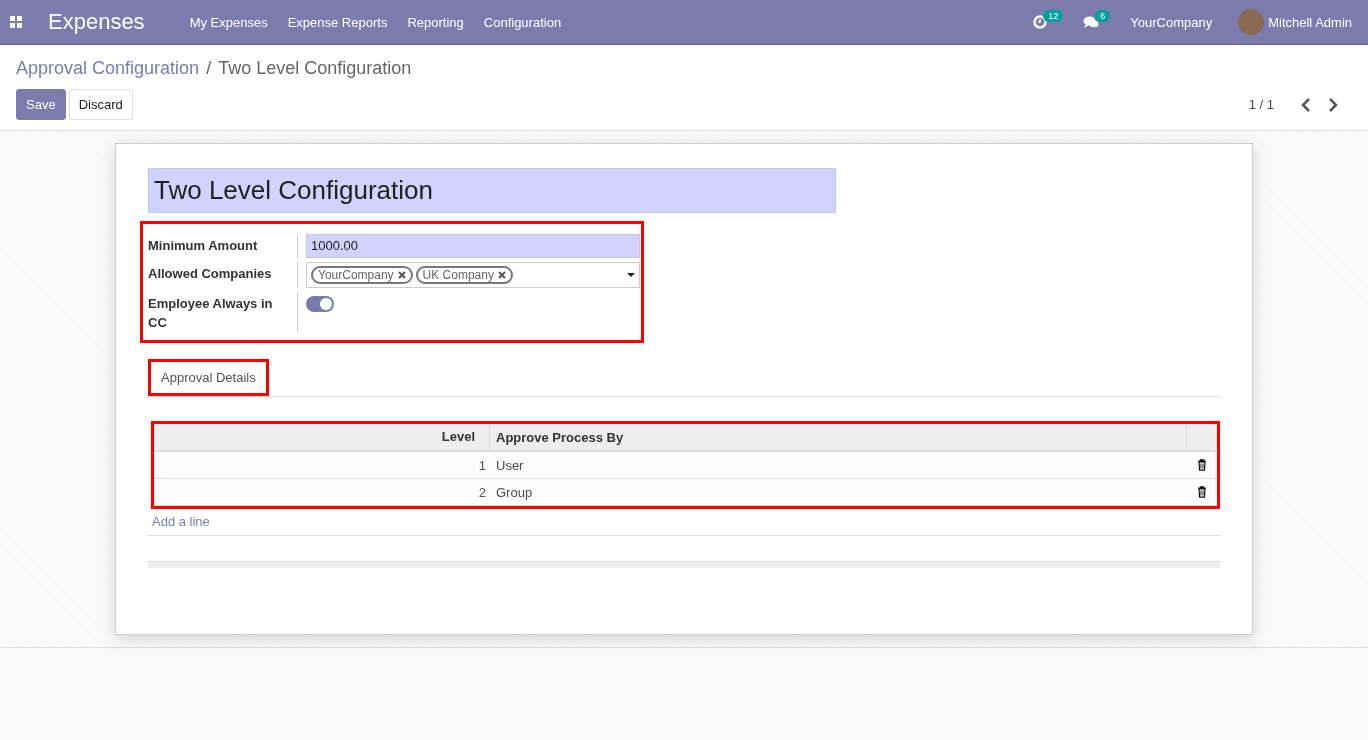  I want to click on breadcrumb-link: Approval Configuration, so click(108, 68).